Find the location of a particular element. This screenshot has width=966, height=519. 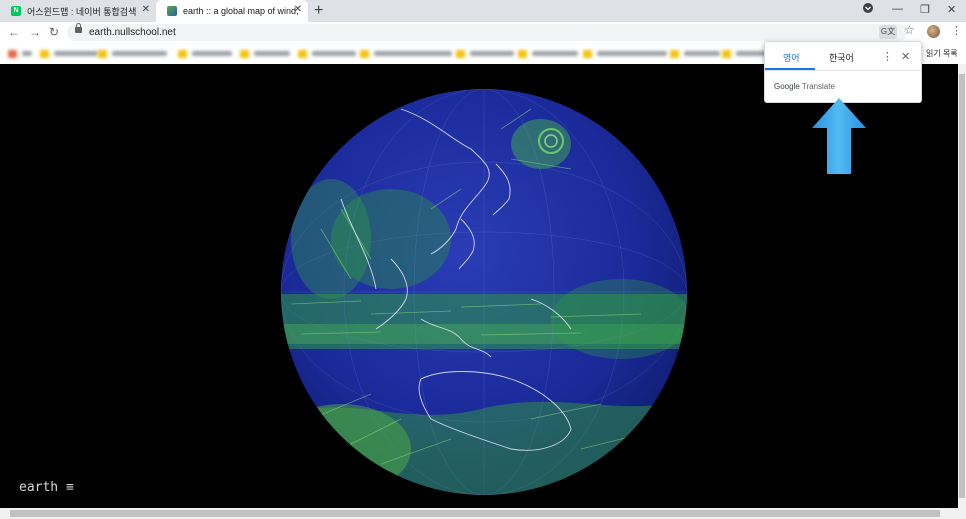

google-translate-logo: Google Translate is located at coordinates (804, 86).